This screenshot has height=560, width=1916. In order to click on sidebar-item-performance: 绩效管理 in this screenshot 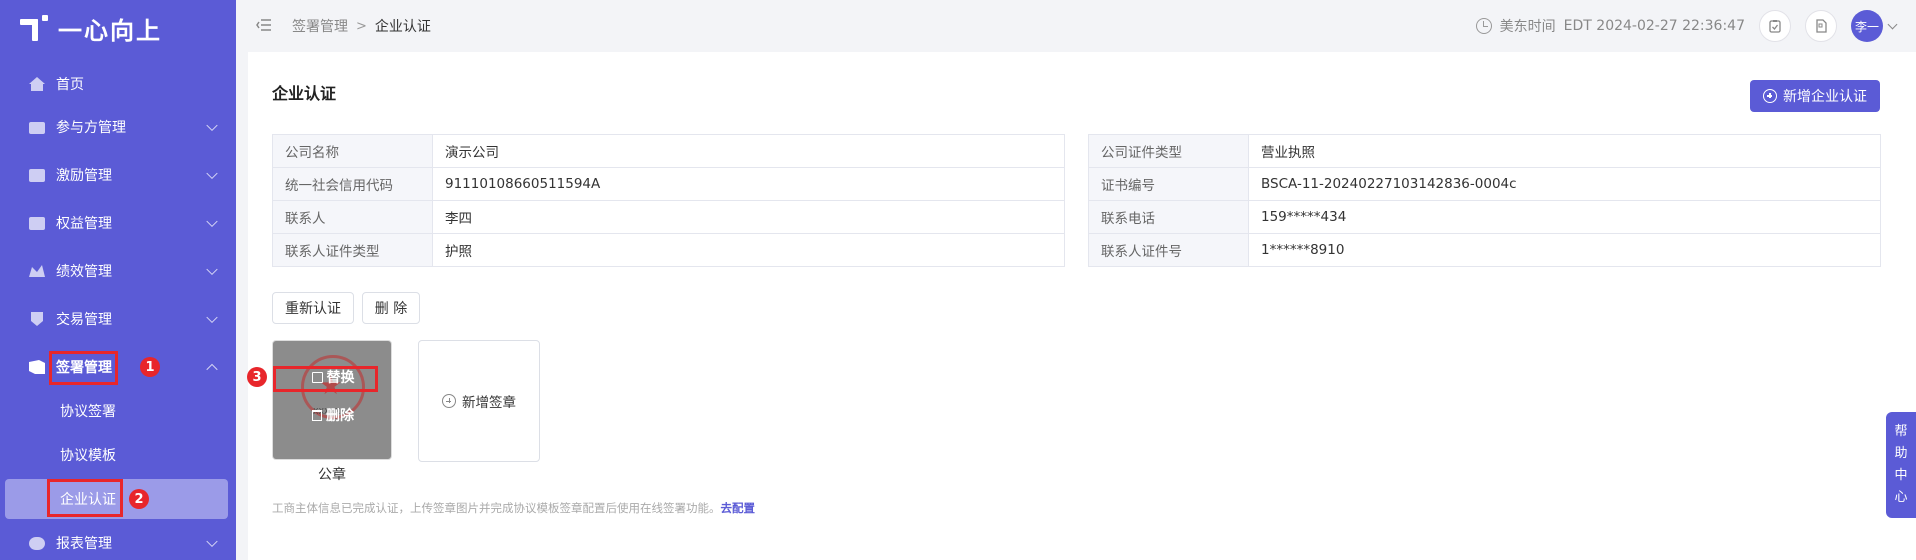, I will do `click(118, 271)`.